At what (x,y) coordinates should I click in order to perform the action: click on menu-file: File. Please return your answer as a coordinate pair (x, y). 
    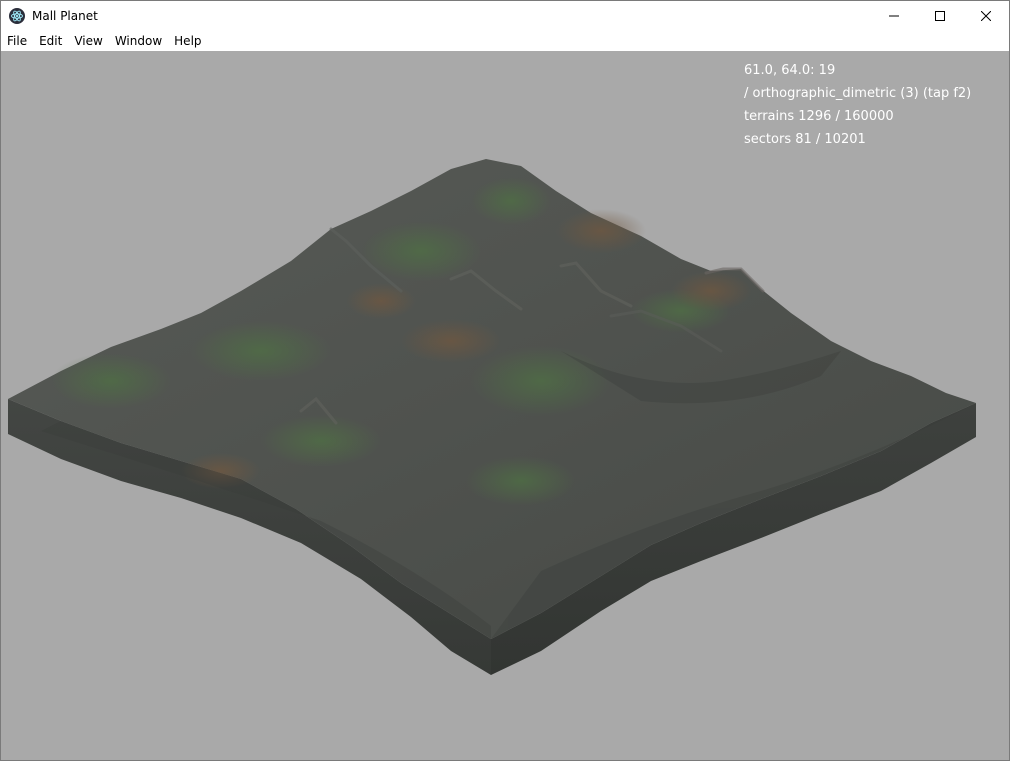
    Looking at the image, I should click on (17, 41).